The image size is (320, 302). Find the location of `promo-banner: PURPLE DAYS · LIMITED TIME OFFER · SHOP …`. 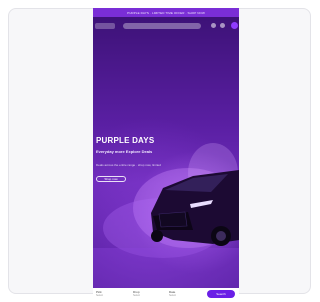

promo-banner: PURPLE DAYS · LIMITED TIME OFFER · SHOP … is located at coordinates (166, 12).